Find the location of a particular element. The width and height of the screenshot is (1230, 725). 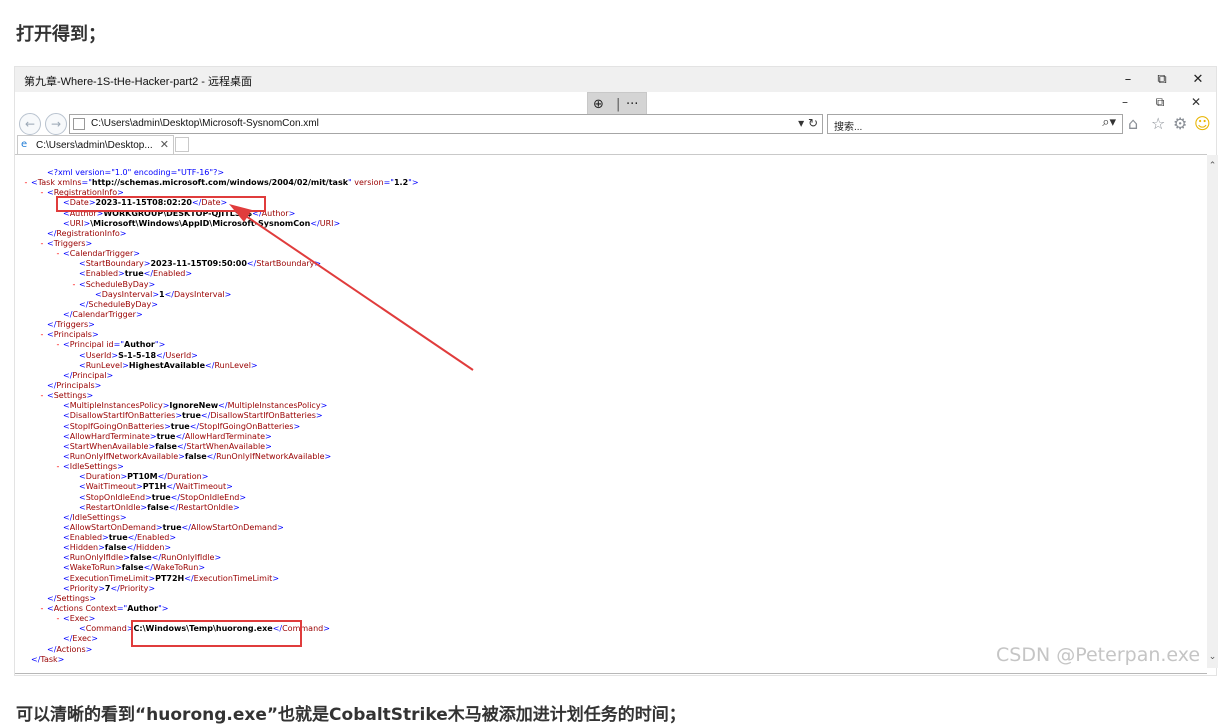

arrow-head is located at coordinates (240, 213).